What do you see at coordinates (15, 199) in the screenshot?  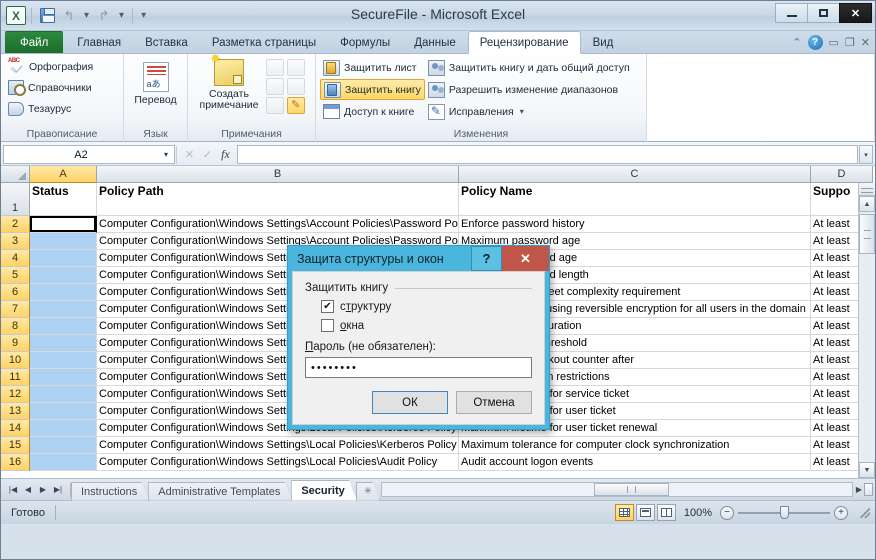 I see `row-header-1: 1` at bounding box center [15, 199].